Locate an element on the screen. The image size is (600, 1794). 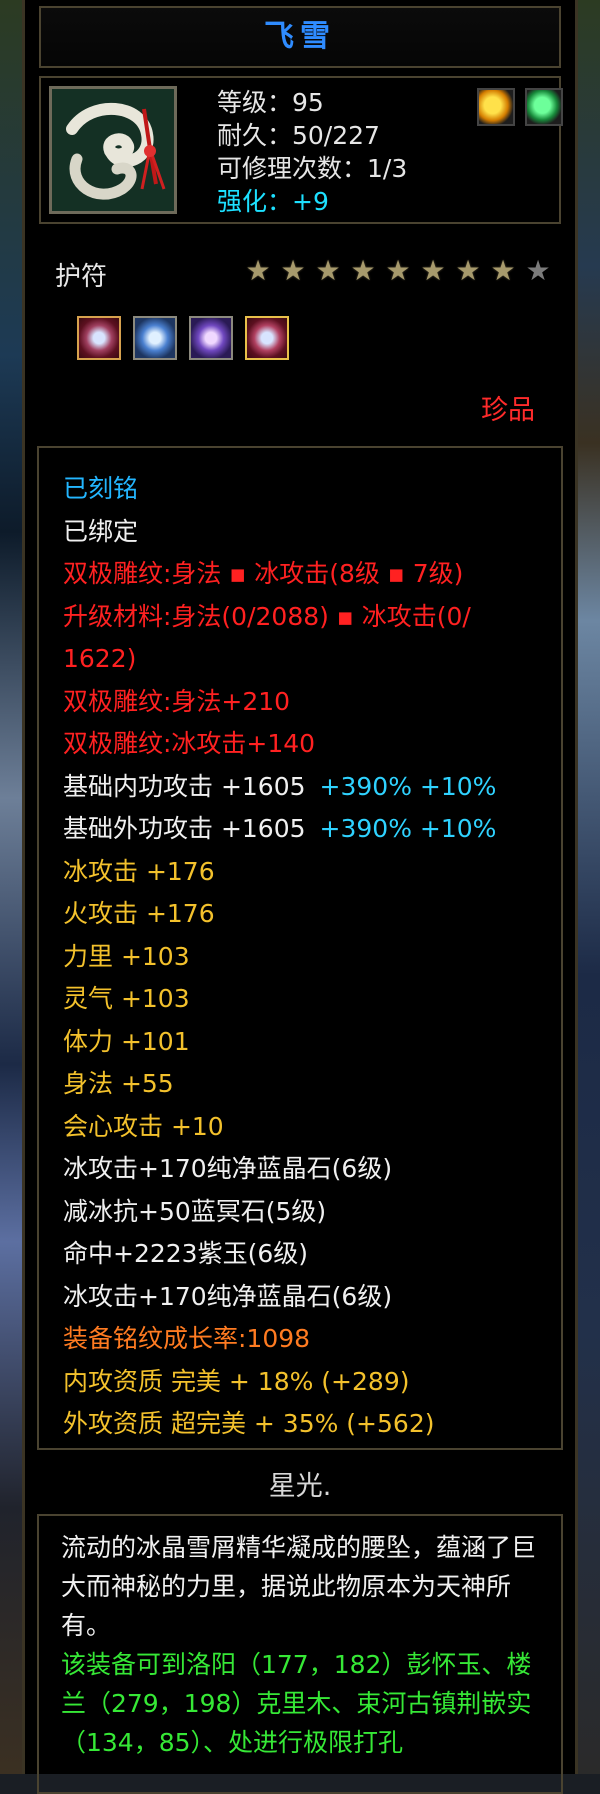
attribute-line: 灵气 +103 is located at coordinates (308, 999).